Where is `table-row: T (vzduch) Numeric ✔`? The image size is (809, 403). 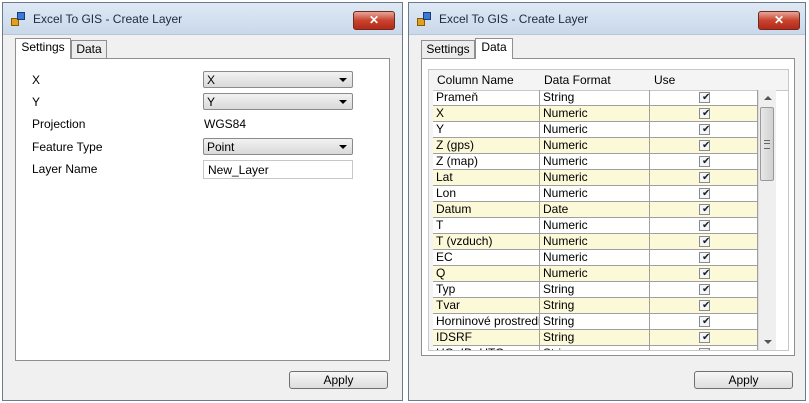
table-row: T (vzduch) Numeric ✔ is located at coordinates (595, 242).